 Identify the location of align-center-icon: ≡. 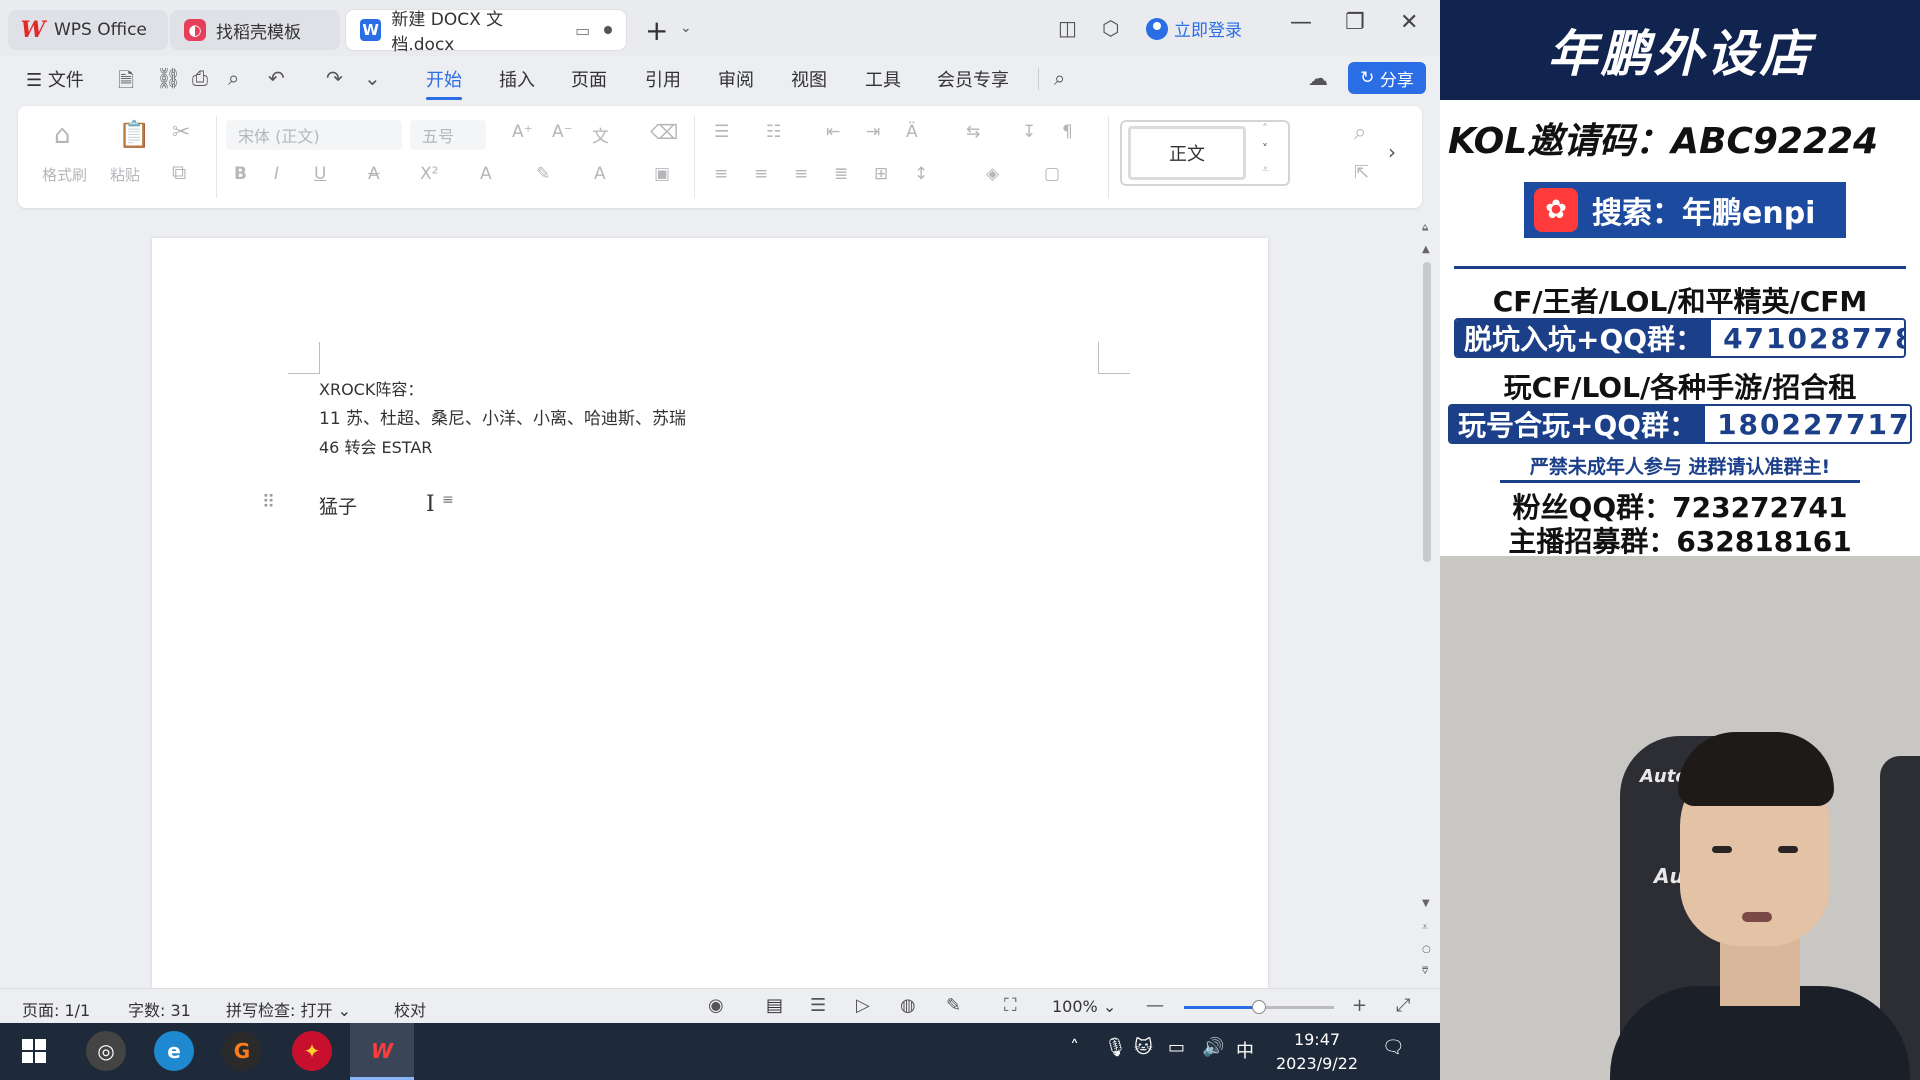
(761, 174).